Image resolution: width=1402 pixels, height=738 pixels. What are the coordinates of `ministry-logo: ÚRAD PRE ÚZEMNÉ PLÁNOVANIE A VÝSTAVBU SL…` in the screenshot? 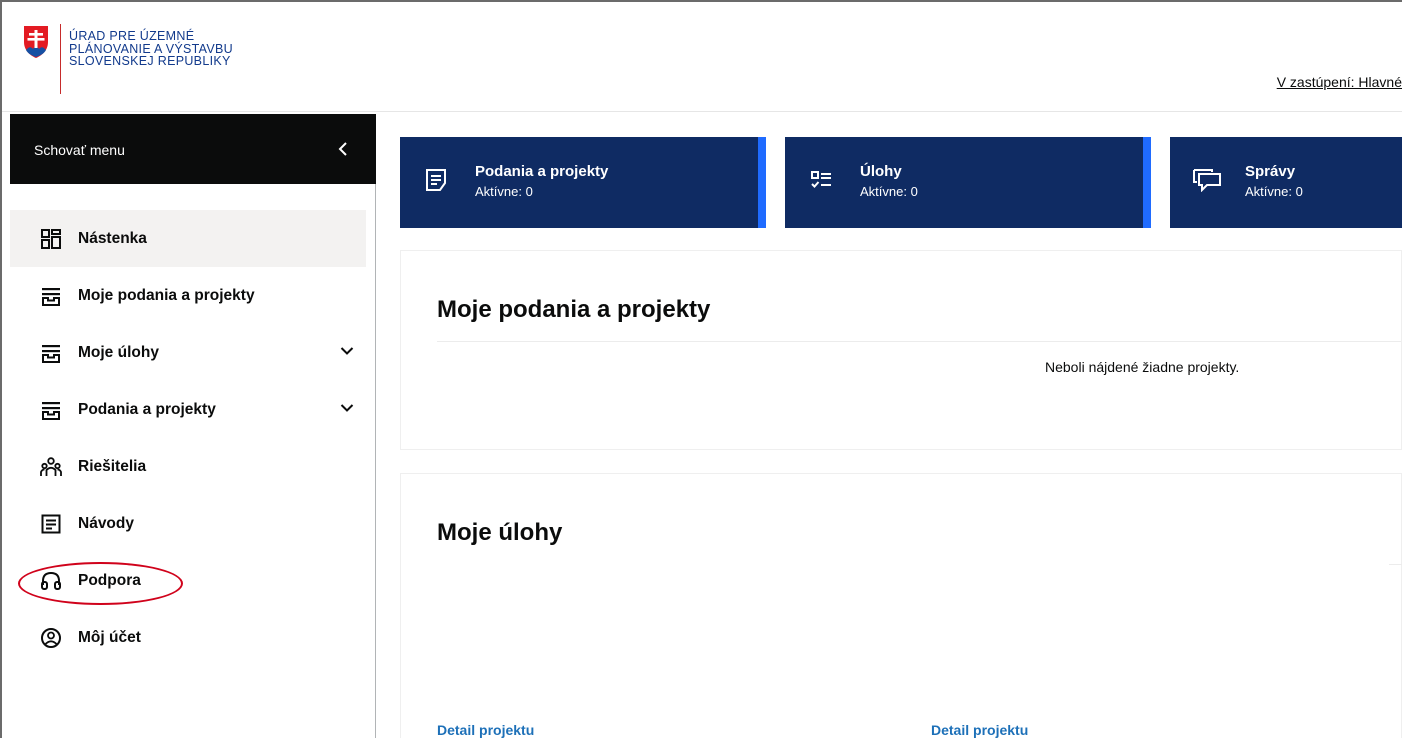 It's located at (127, 59).